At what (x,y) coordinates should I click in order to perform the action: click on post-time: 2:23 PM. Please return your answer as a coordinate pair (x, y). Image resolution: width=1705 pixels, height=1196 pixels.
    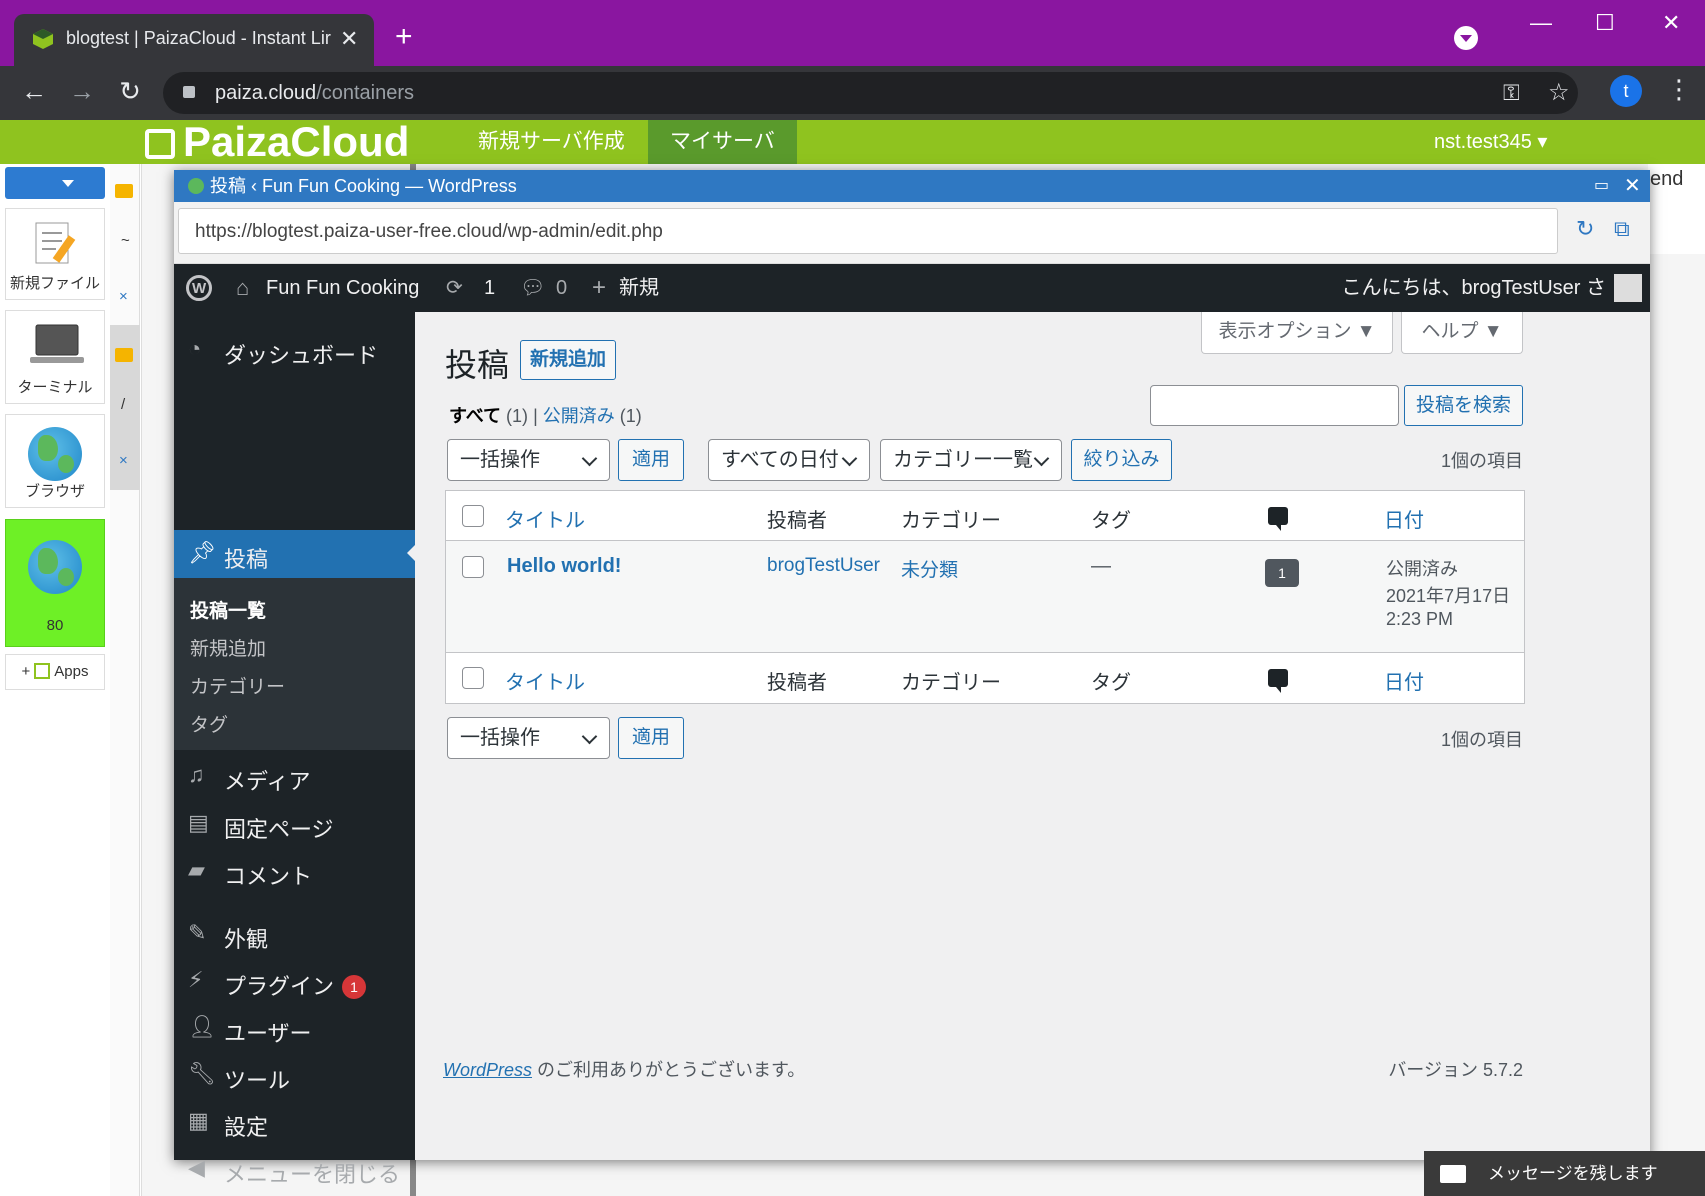
    Looking at the image, I should click on (1420, 619).